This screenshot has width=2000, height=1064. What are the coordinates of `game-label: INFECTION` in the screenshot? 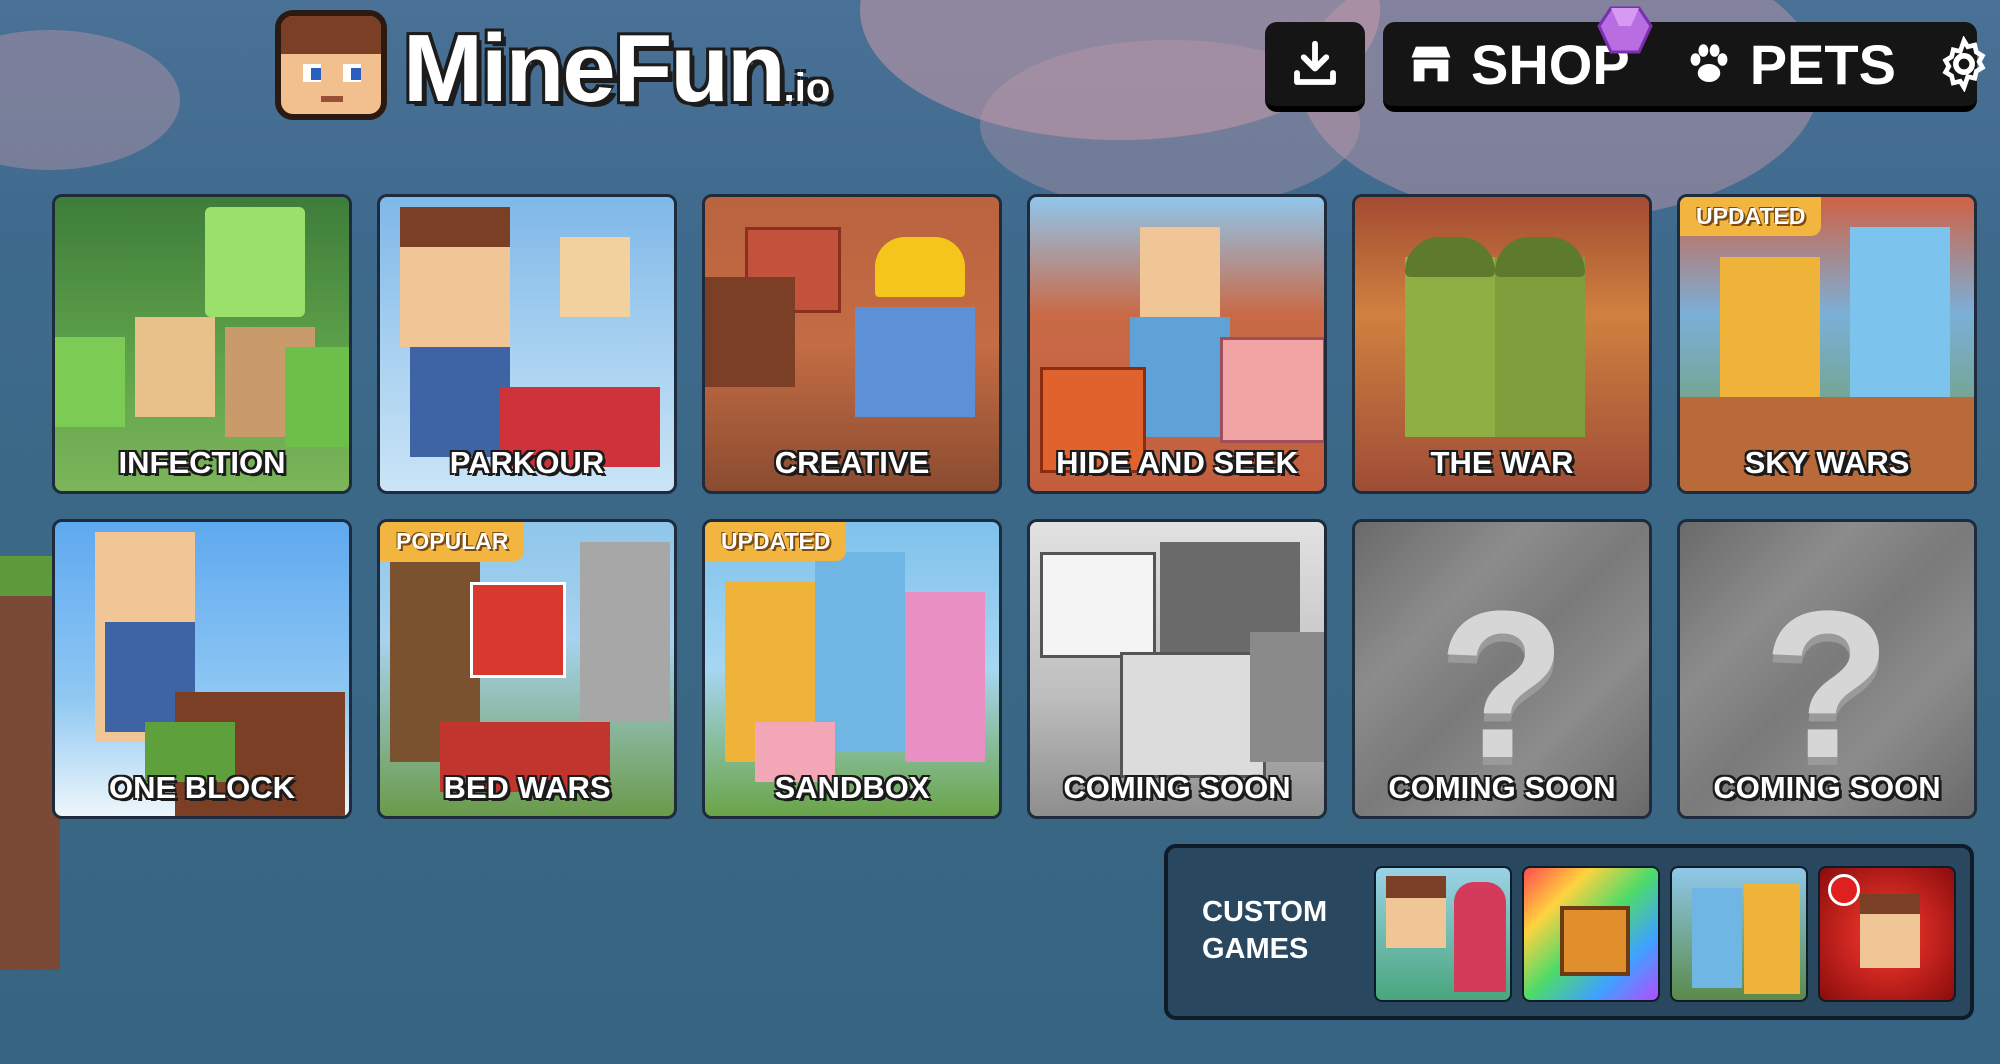 It's located at (202, 462).